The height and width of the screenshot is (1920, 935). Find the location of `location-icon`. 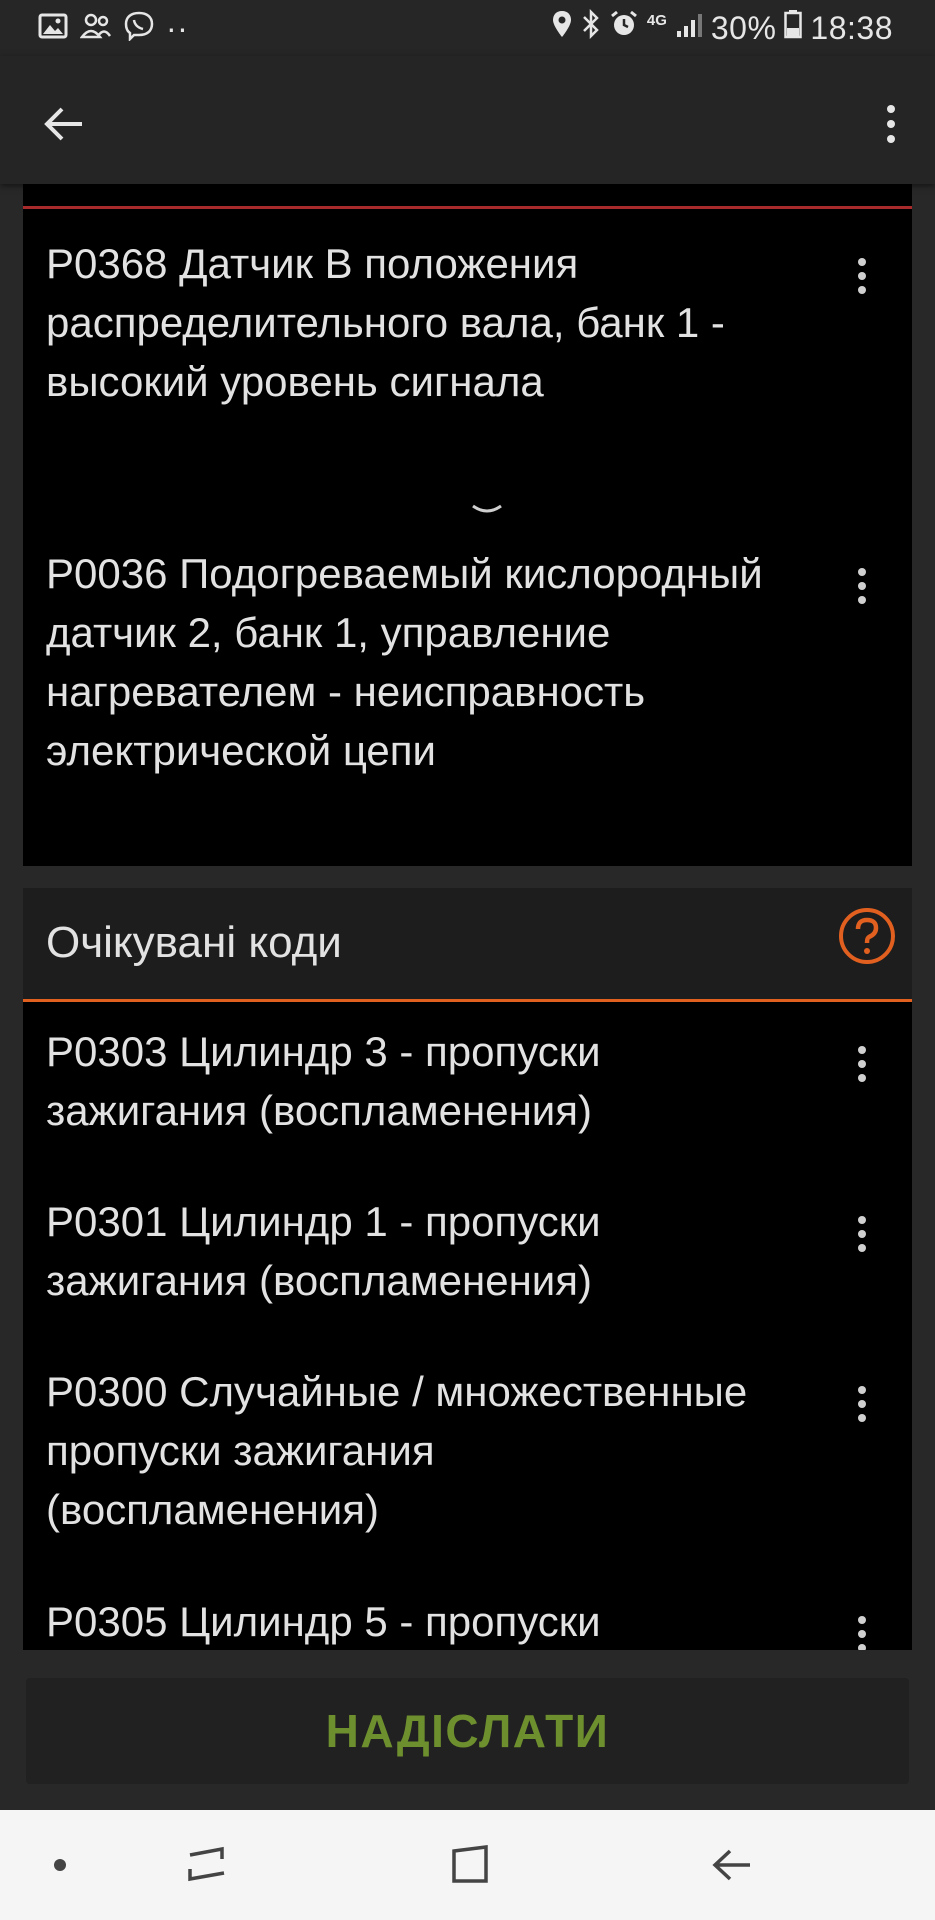

location-icon is located at coordinates (562, 28).